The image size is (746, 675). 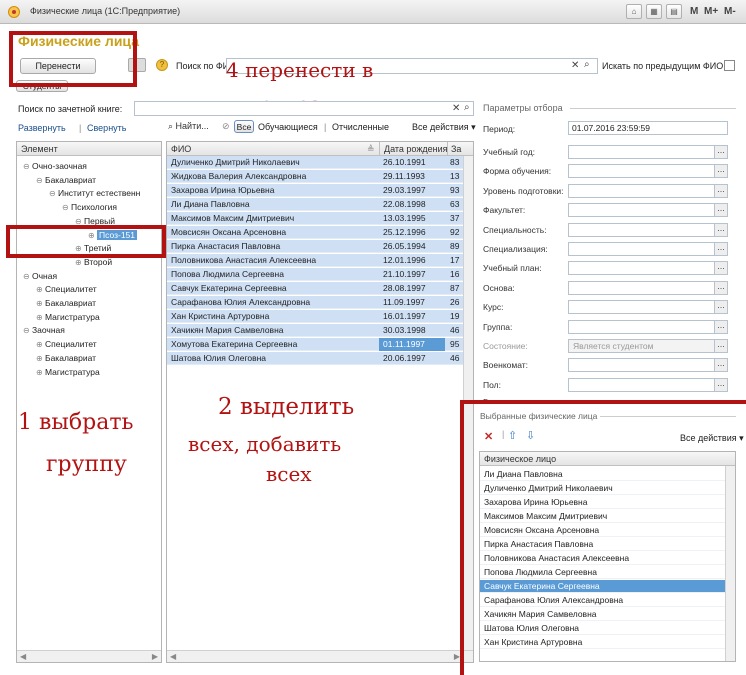 What do you see at coordinates (316, 316) in the screenshot?
I see `table-row: Хан Кристина Артуровна 16.01.1997 19` at bounding box center [316, 316].